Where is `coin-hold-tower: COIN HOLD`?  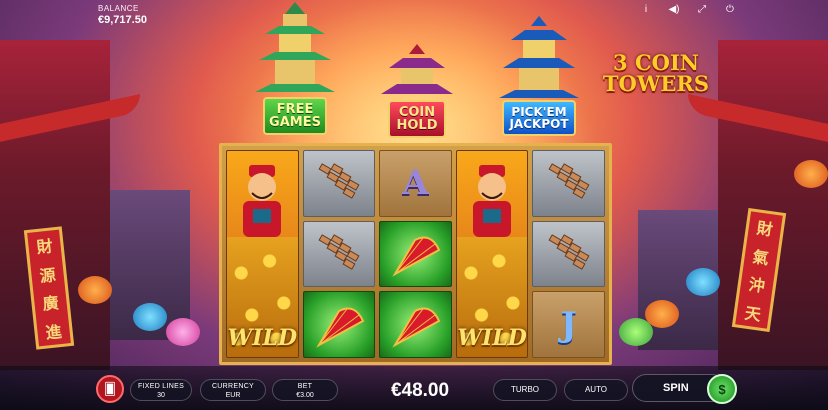 coin-hold-tower: COIN HOLD is located at coordinates (417, 94).